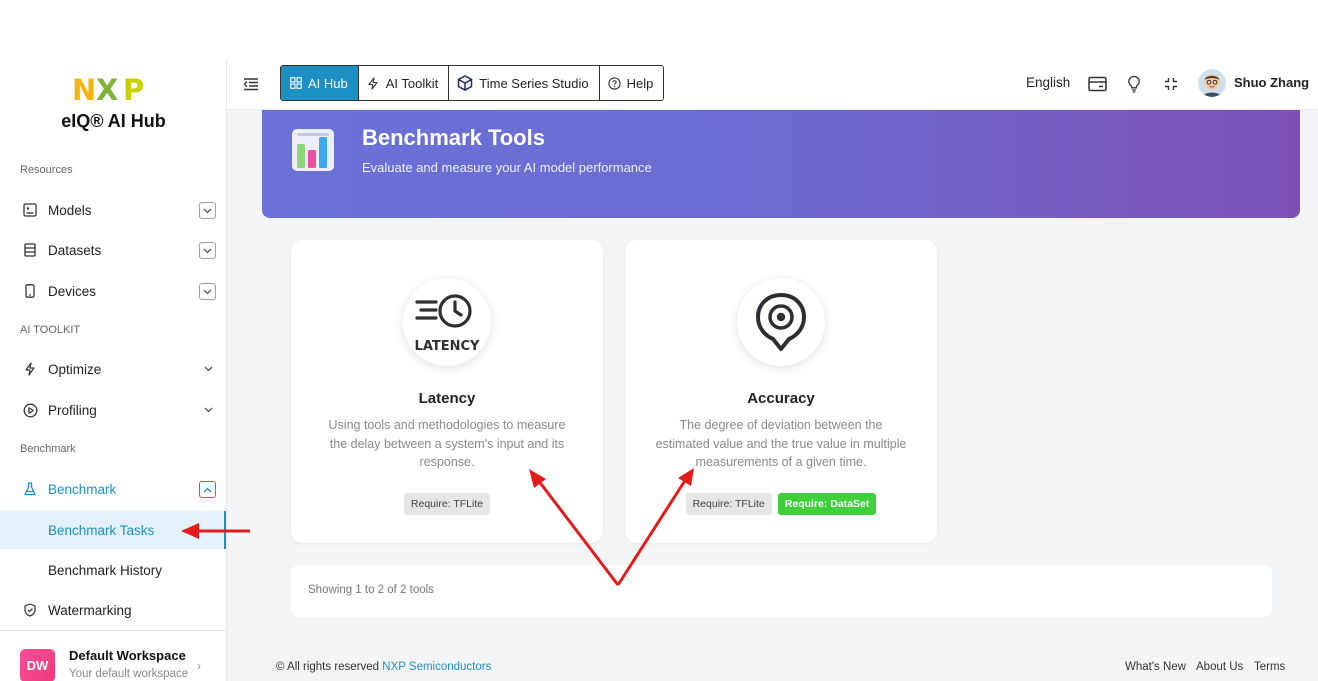 The height and width of the screenshot is (681, 1318). What do you see at coordinates (113, 291) in the screenshot?
I see `sidebar-item-devices: Devices` at bounding box center [113, 291].